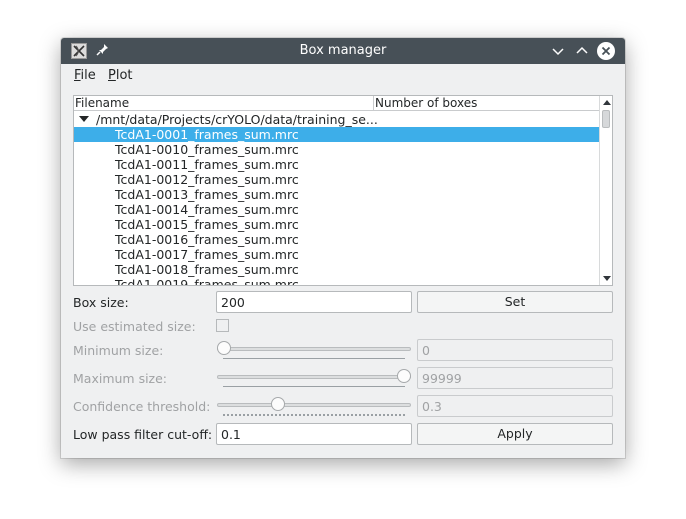  What do you see at coordinates (77, 75) in the screenshot?
I see `menu-file-mnemonic: F` at bounding box center [77, 75].